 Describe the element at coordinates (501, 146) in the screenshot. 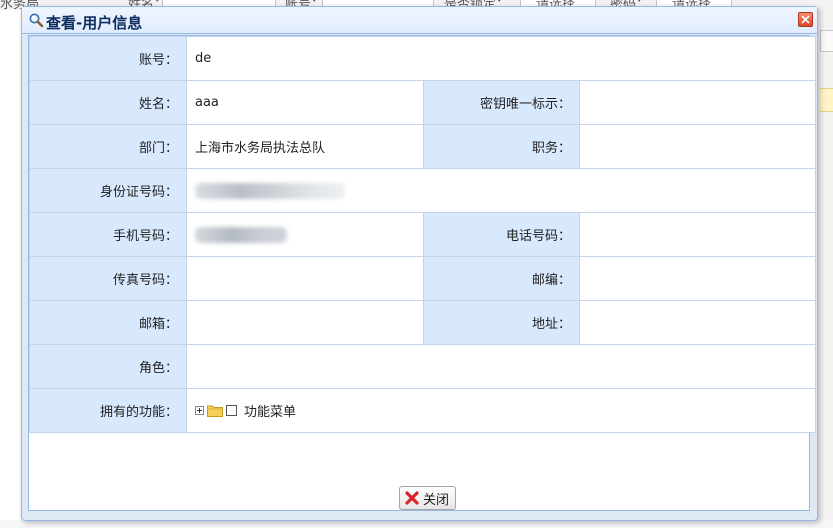

I see `duty-label: 职务：` at that location.